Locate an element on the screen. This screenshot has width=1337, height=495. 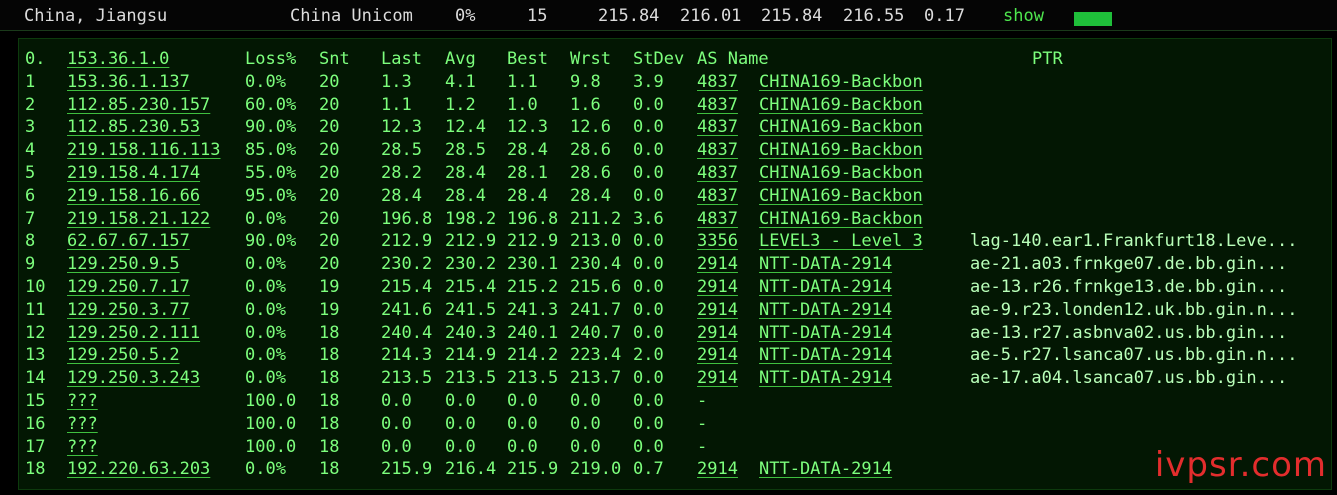
hide-button: hide is located at coordinates (1093, 19).